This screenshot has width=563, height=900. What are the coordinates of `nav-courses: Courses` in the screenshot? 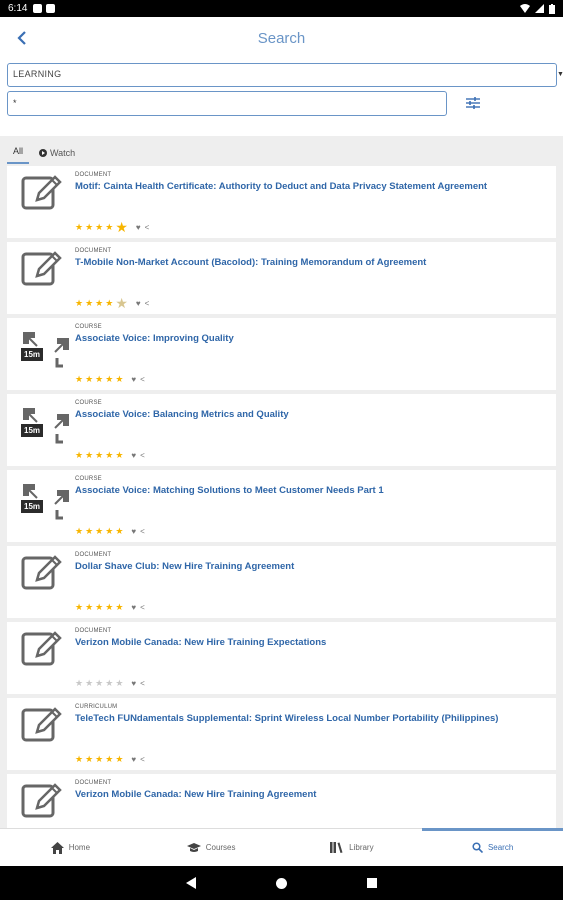 It's located at (211, 847).